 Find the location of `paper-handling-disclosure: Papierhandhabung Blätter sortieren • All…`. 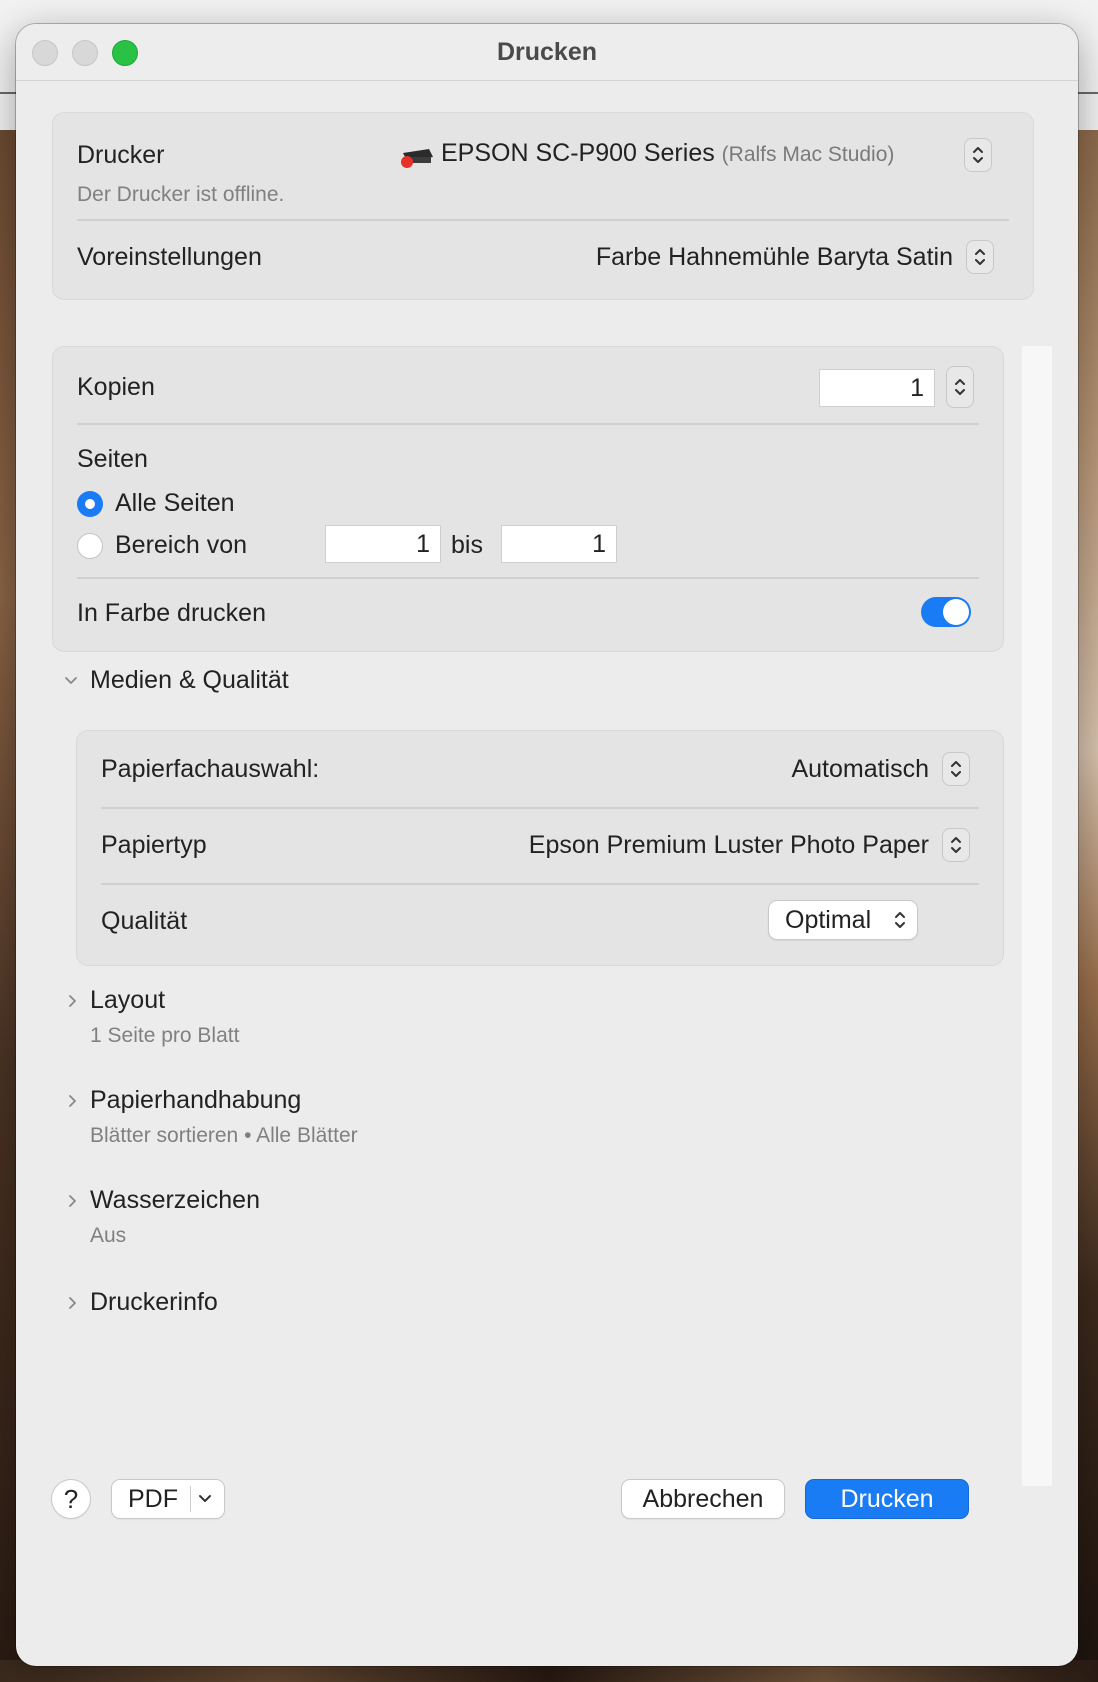

paper-handling-disclosure: Papierhandhabung Blätter sortieren • All… is located at coordinates (312, 1121).